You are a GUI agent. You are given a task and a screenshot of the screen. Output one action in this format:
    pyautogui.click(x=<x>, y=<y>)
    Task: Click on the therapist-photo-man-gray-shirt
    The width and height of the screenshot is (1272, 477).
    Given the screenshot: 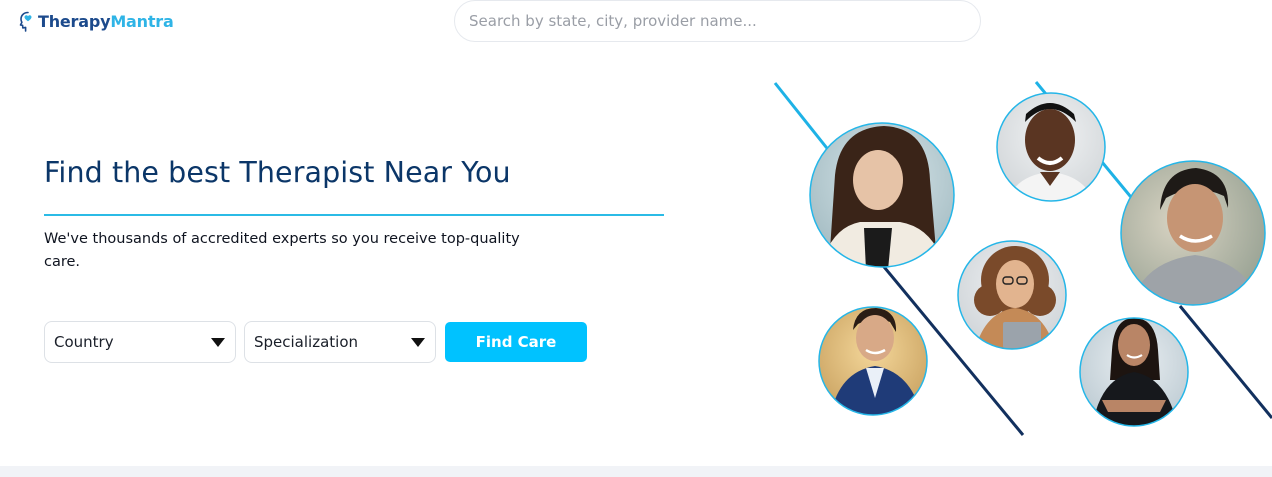 What is the action you would take?
    pyautogui.click(x=1193, y=233)
    